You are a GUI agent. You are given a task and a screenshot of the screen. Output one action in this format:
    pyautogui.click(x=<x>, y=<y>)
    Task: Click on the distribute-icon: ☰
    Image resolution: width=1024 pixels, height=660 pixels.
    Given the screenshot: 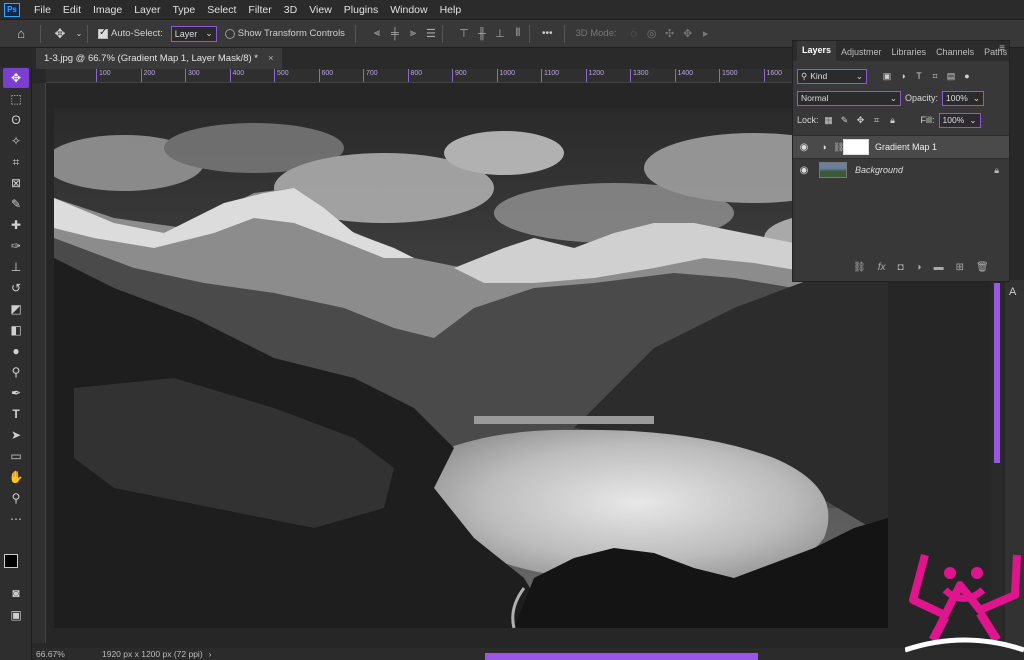 What is the action you would take?
    pyautogui.click(x=431, y=34)
    